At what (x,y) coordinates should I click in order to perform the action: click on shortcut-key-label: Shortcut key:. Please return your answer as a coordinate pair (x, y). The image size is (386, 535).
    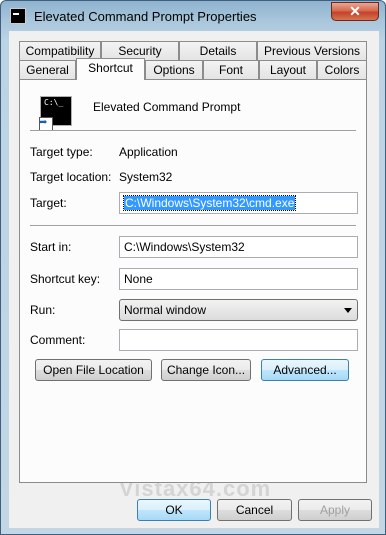
    Looking at the image, I should click on (65, 279).